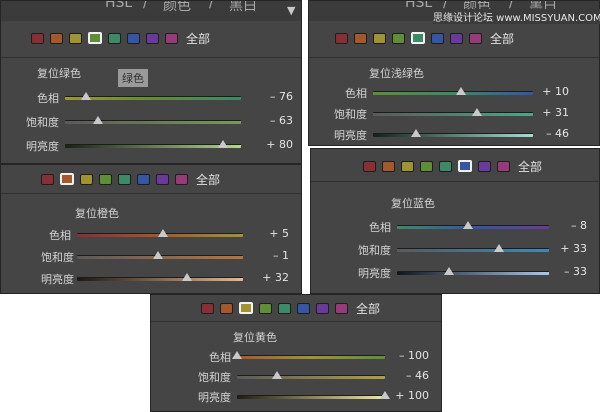 The width and height of the screenshot is (600, 412). What do you see at coordinates (291, 10) in the screenshot?
I see `panel-collapse-icon: ▼` at bounding box center [291, 10].